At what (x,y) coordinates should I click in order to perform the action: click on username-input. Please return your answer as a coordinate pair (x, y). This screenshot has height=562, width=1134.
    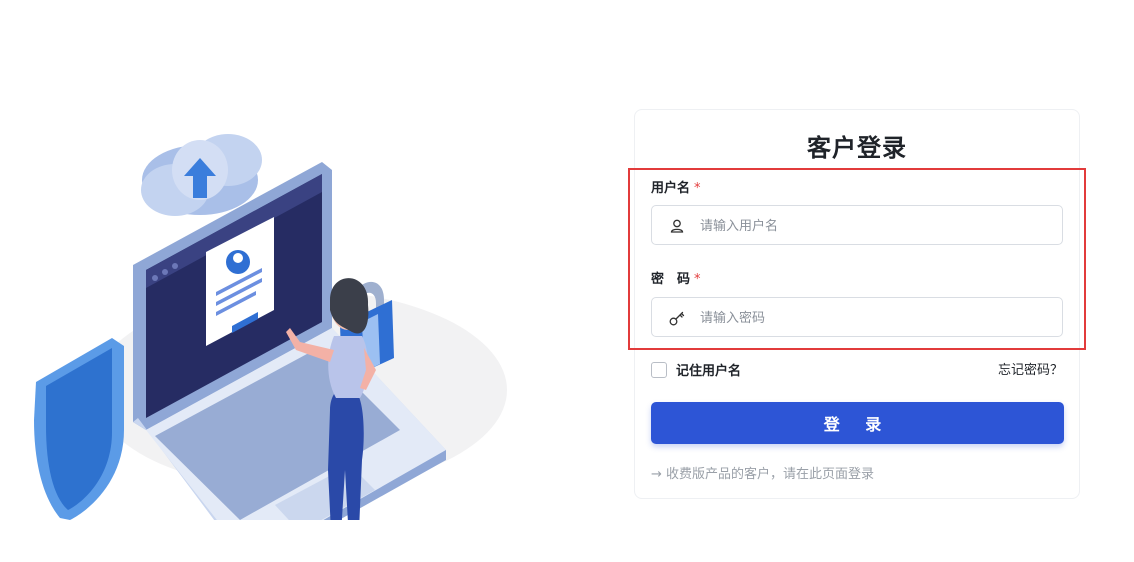
    Looking at the image, I should click on (875, 226).